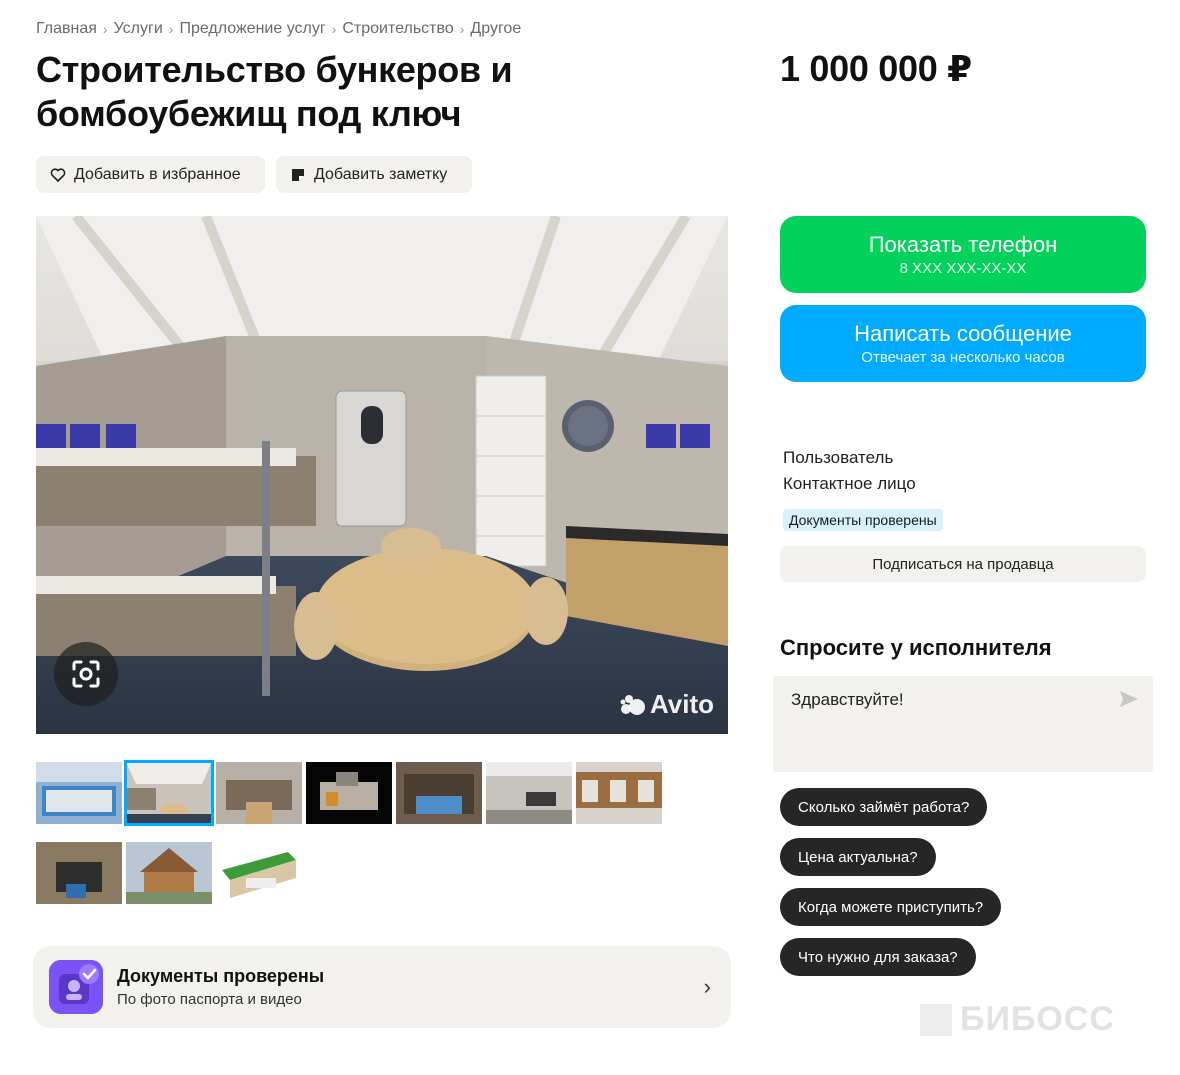 Image resolution: width=1180 pixels, height=1075 pixels. I want to click on add-to-favorites-button: Добавить в избранное, so click(150, 174).